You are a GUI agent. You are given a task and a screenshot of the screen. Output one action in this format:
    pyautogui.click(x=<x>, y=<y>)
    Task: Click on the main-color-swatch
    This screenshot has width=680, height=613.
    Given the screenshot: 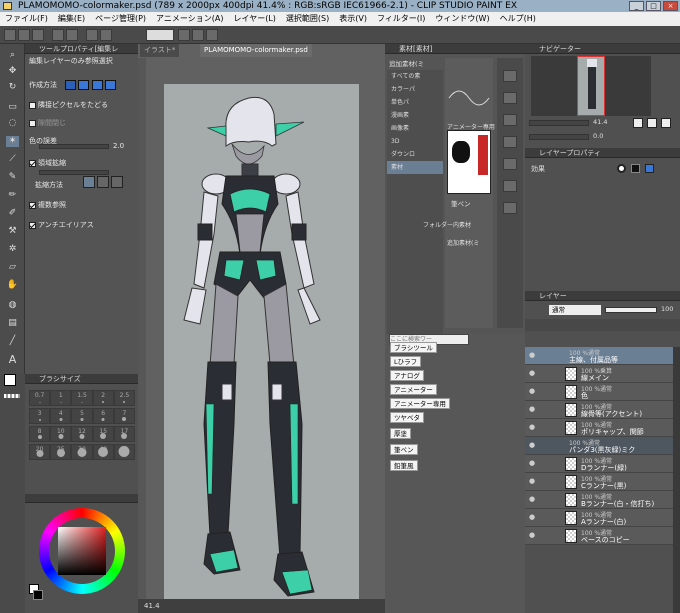 What is the action you would take?
    pyautogui.click(x=10, y=380)
    